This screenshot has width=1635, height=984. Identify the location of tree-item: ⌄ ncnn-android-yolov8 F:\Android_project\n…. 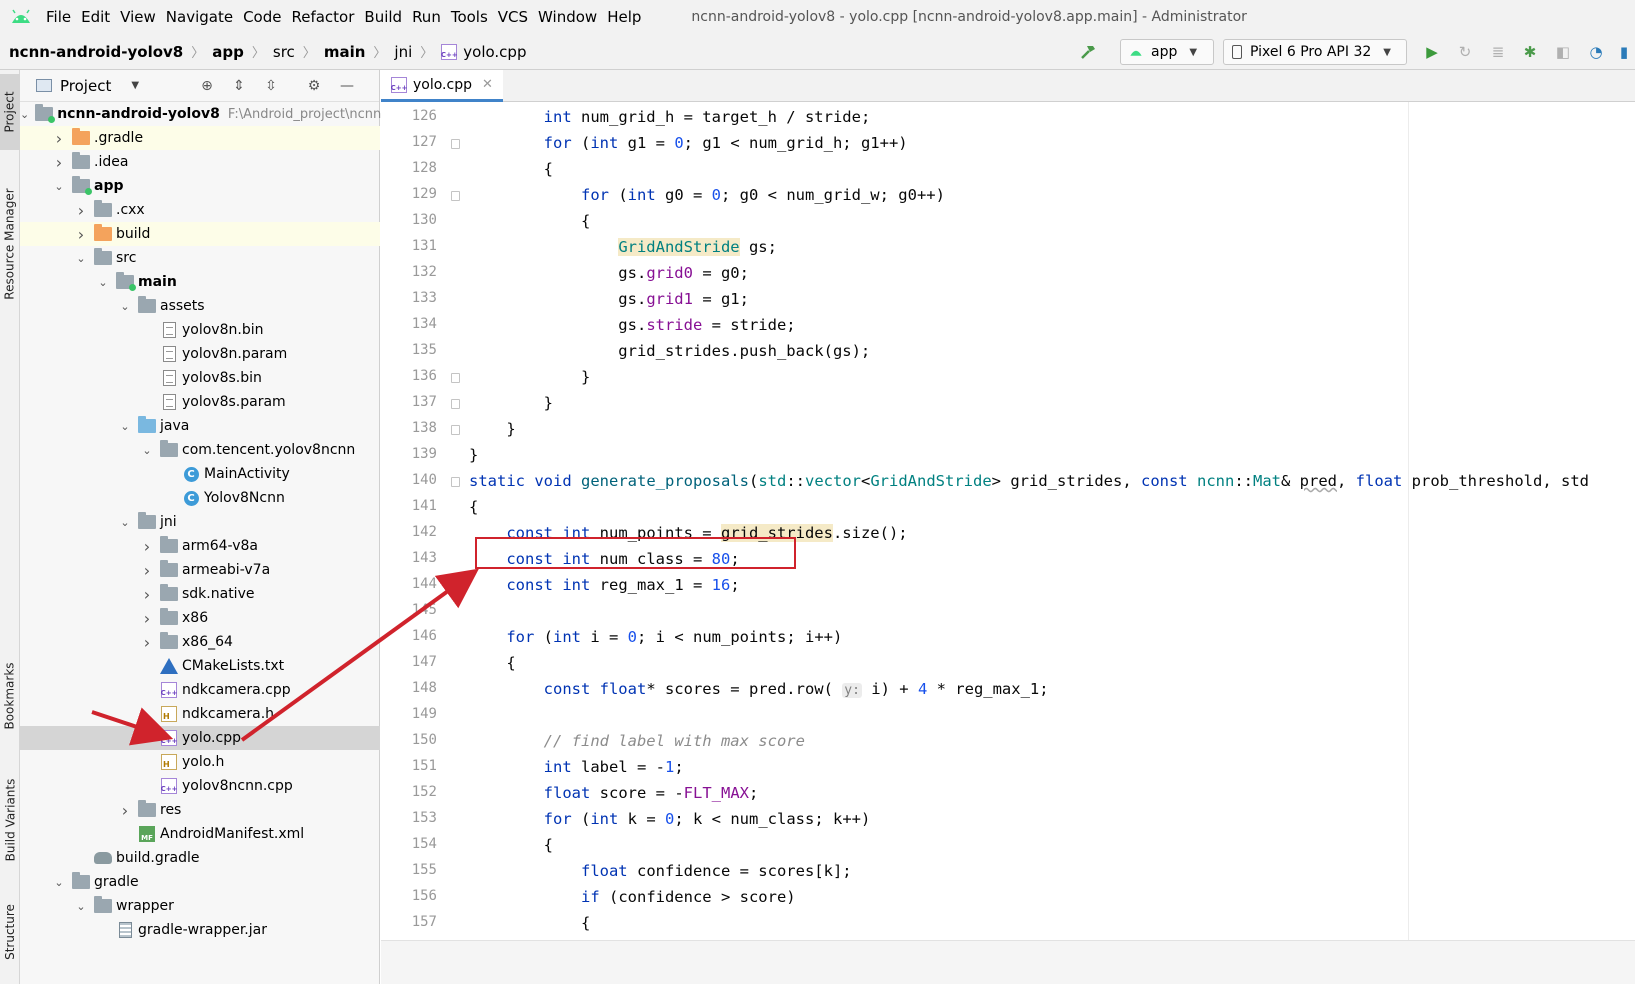
(200, 114).